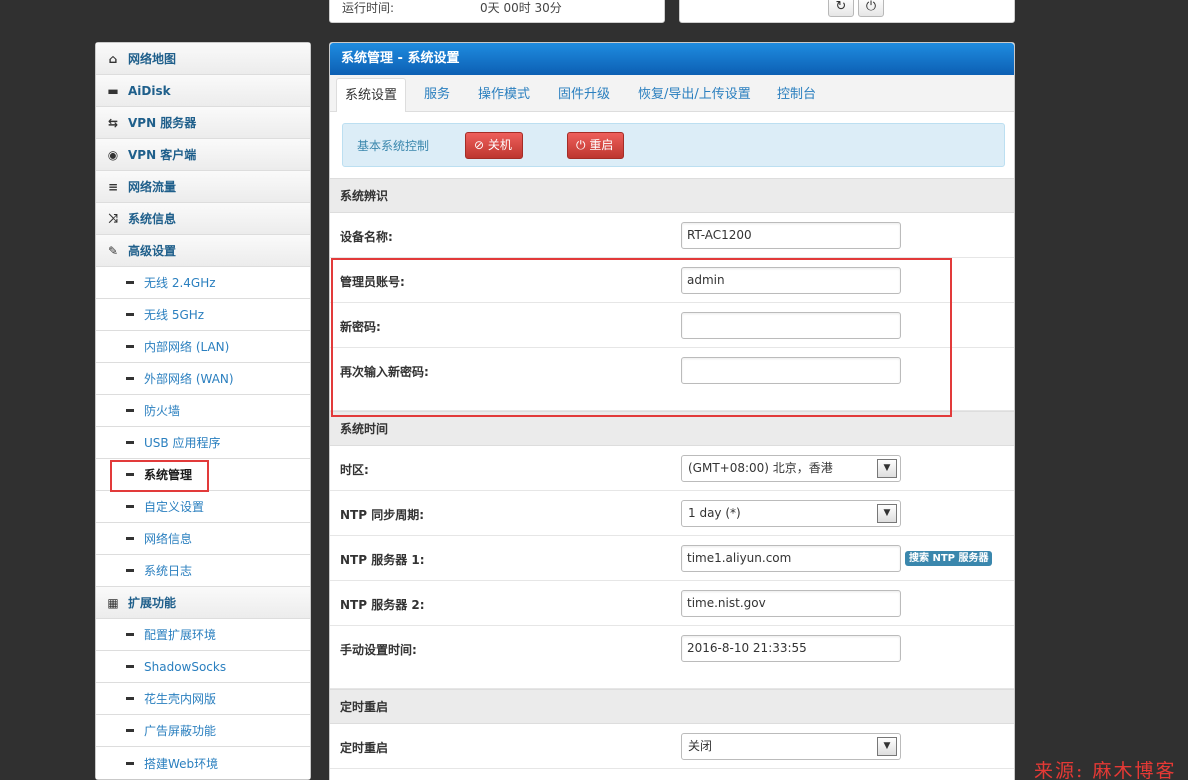 The height and width of the screenshot is (780, 1188). Describe the element at coordinates (700, 746) in the screenshot. I see `scheduled-reboot-value: 关闭` at that location.